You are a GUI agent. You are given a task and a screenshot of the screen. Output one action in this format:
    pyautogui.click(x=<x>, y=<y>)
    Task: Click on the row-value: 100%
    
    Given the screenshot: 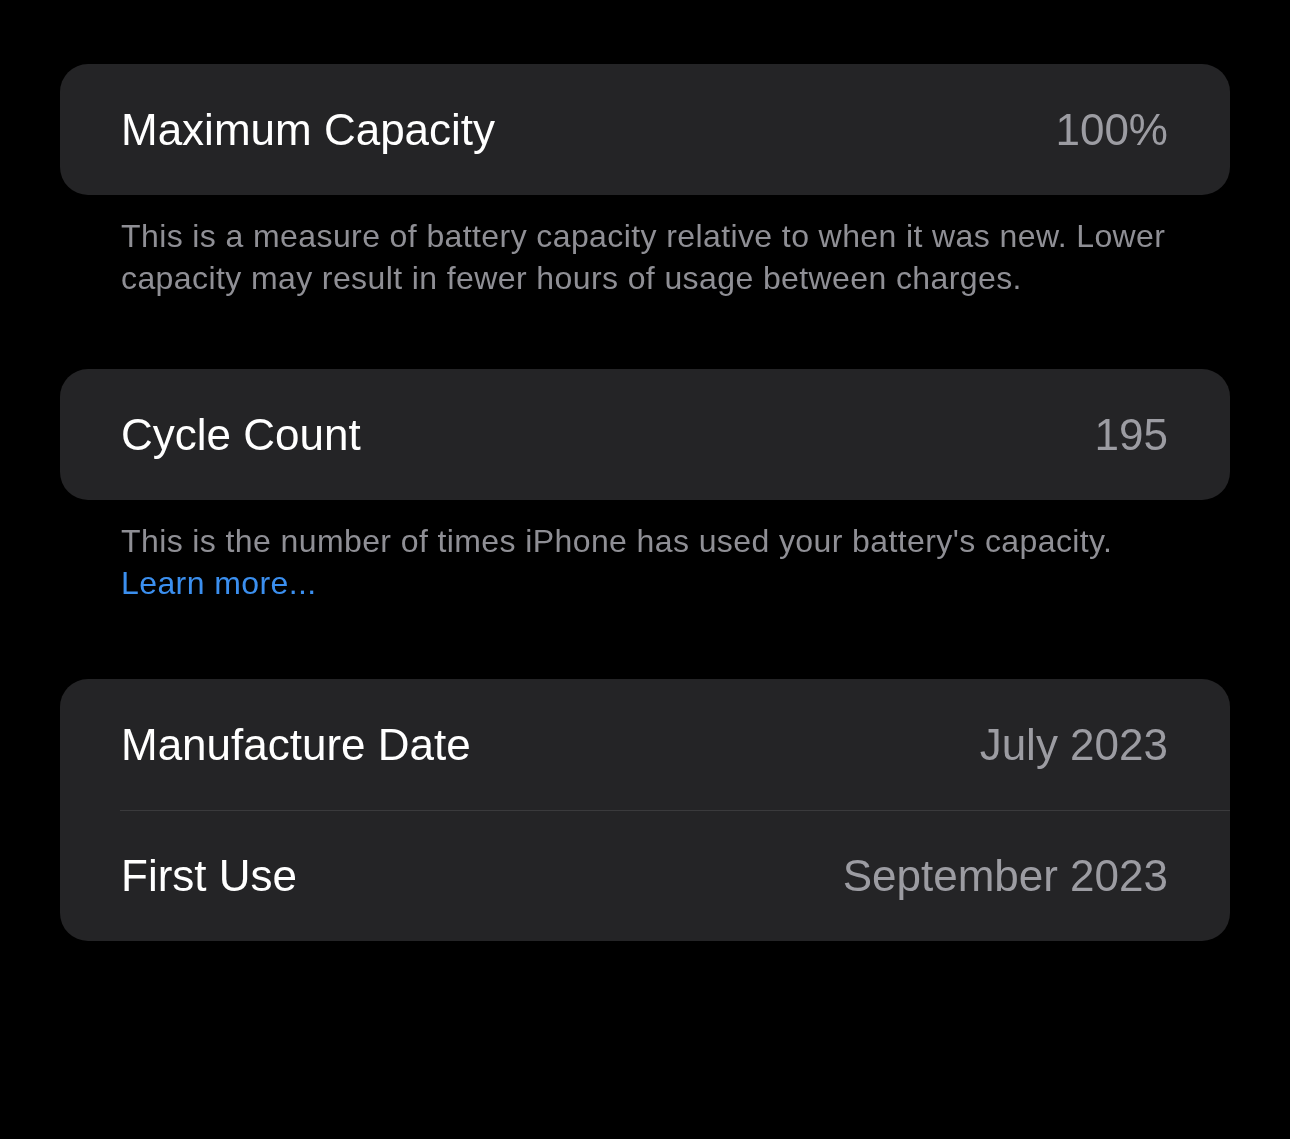 What is the action you would take?
    pyautogui.click(x=1111, y=129)
    